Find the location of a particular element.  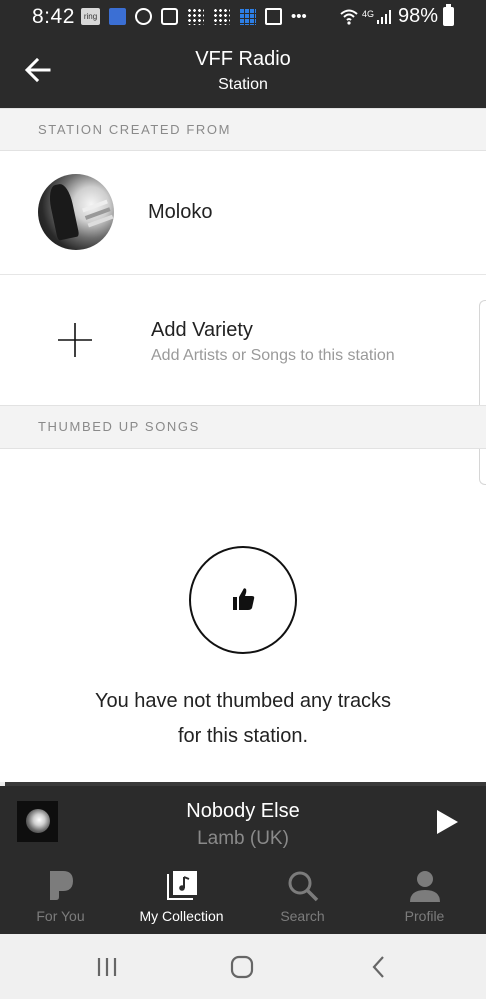

nav-label-for-you: For You is located at coordinates (60, 916).